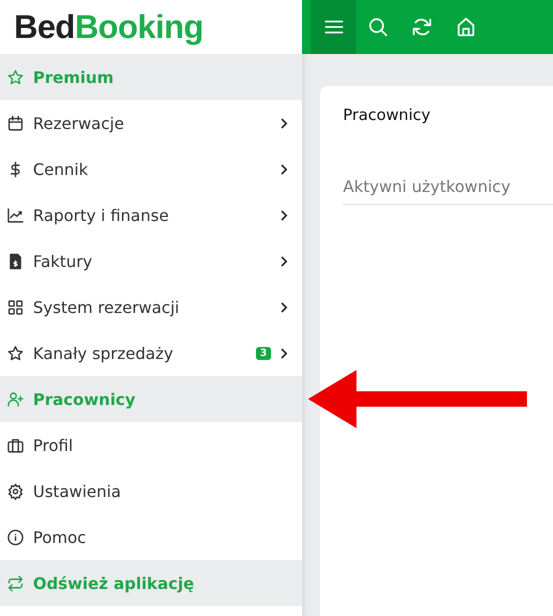 The height and width of the screenshot is (616, 553). I want to click on sidebar-item: Kanały sprzedaży 3, so click(151, 353).